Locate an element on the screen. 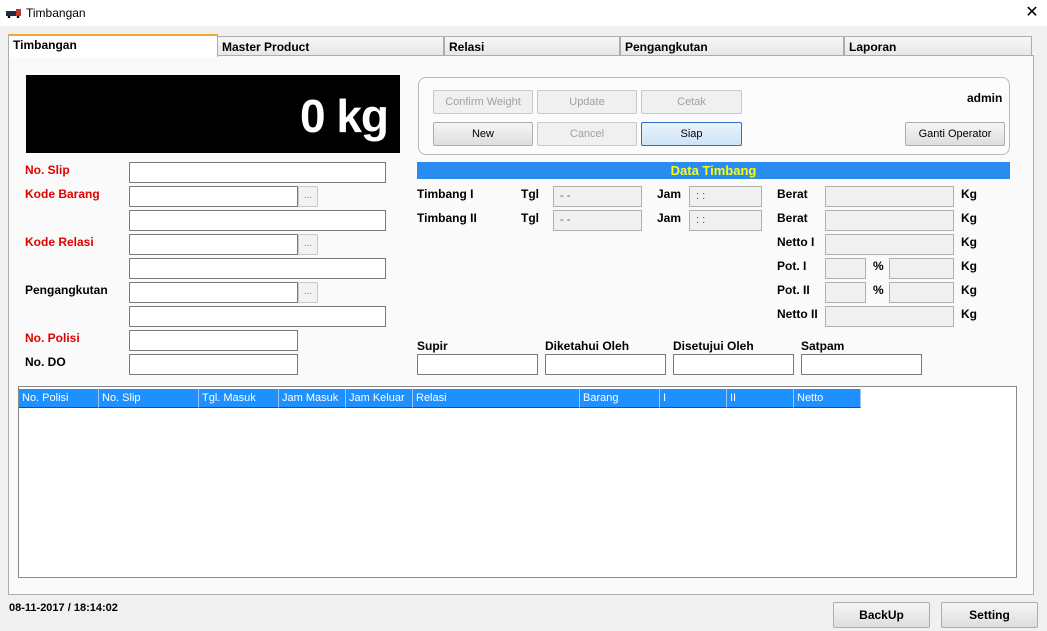 Image resolution: width=1047 pixels, height=631 pixels. diketahui-input is located at coordinates (605, 364).